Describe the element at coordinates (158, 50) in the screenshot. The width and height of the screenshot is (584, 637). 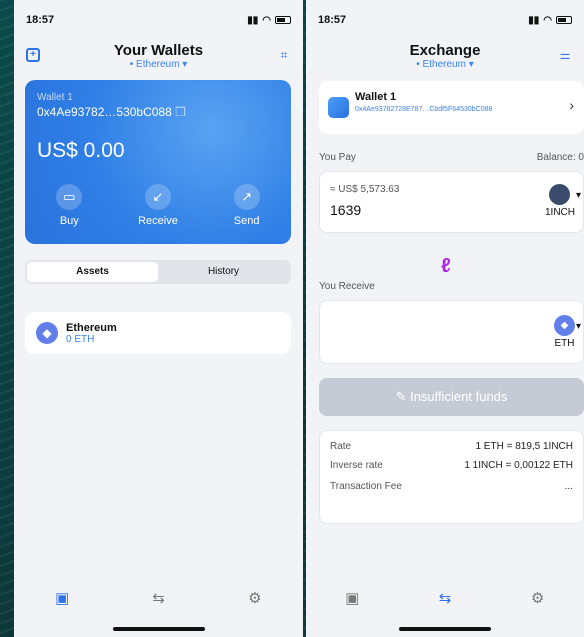
I see `page-title: Your Wallets` at that location.